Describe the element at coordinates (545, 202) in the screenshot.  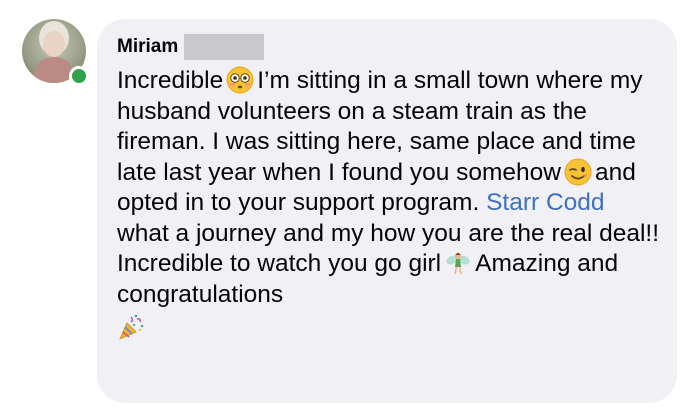
I see `mention-link: Starr Codd` at that location.